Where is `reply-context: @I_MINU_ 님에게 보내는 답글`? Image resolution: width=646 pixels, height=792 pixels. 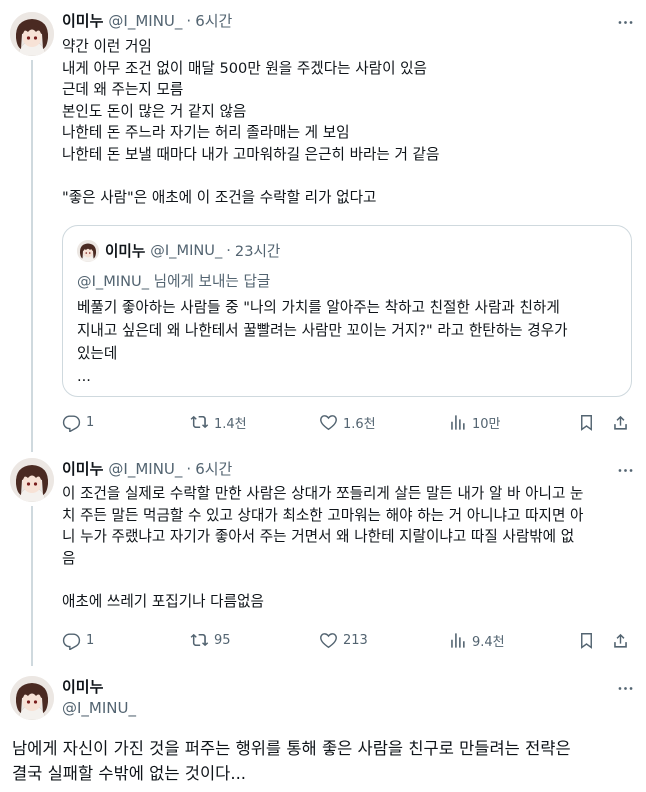
reply-context: @I_MINU_ 님에게 보내는 답글 is located at coordinates (173, 280).